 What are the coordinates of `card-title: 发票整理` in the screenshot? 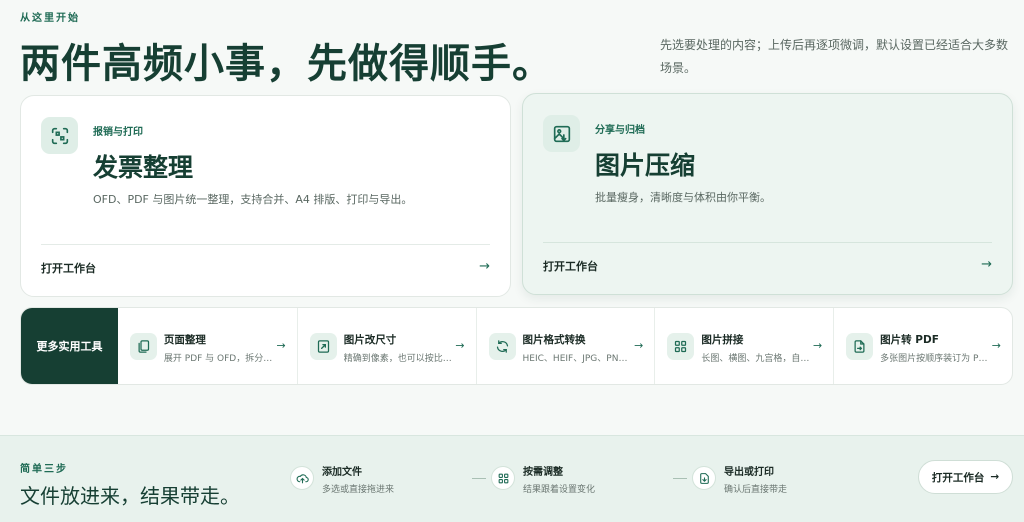 It's located at (143, 167).